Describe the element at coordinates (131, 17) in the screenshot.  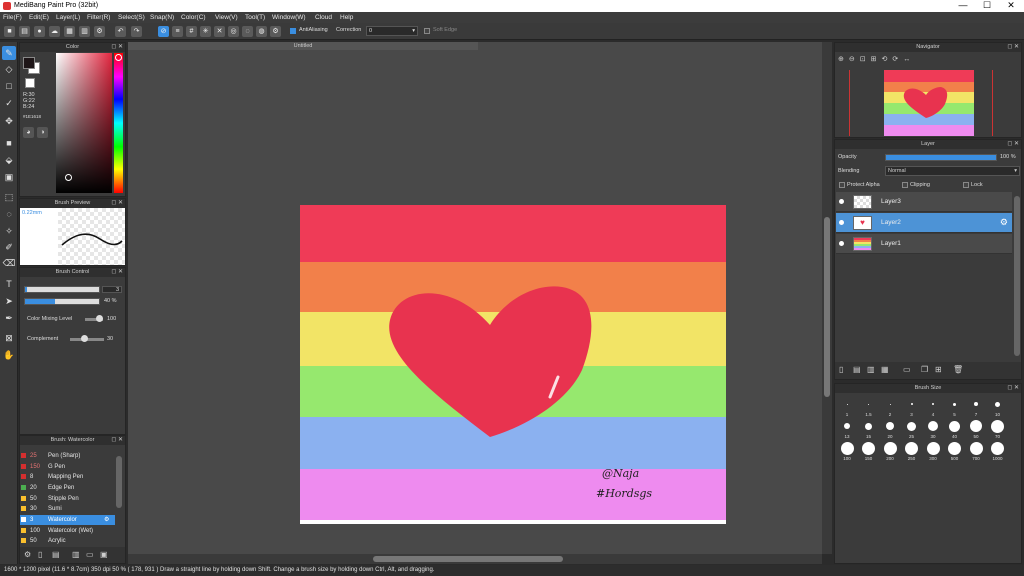
I see `menu-select: Select(S)` at that location.